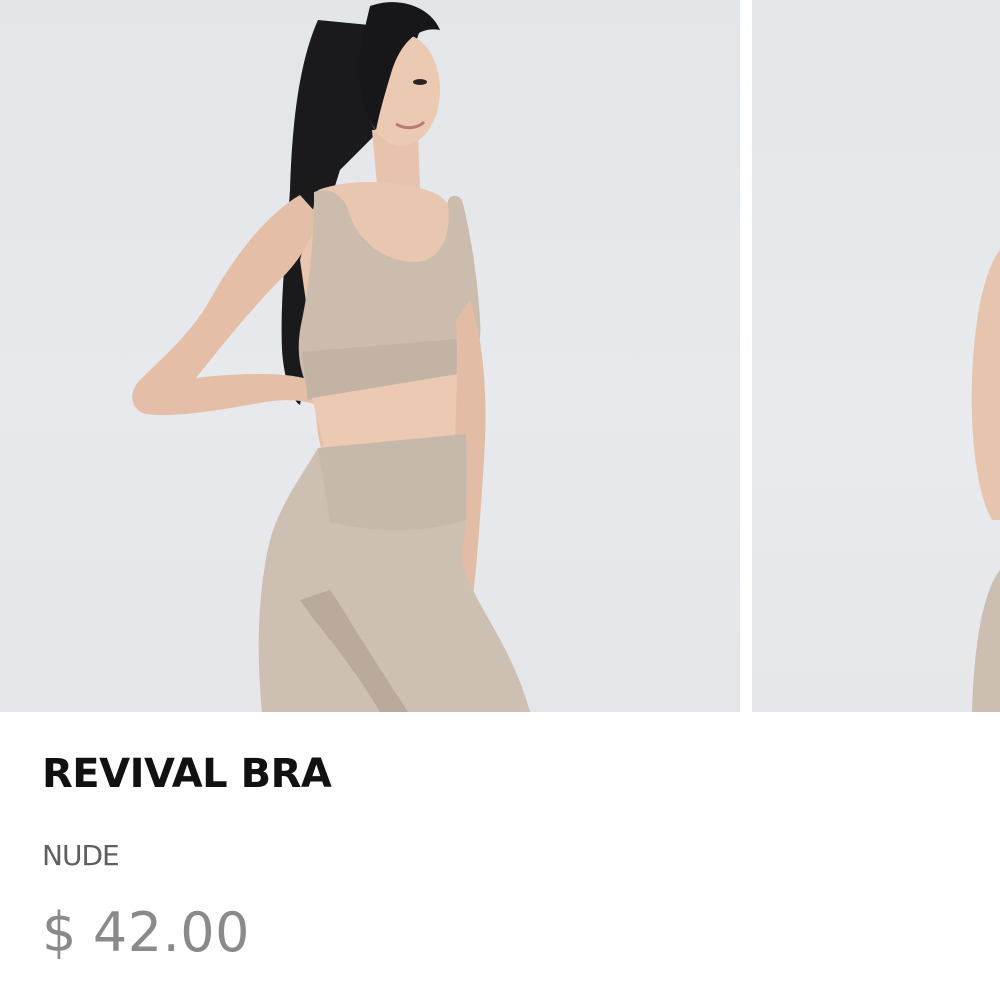  I want to click on price-amount: 42.00, so click(171, 932).